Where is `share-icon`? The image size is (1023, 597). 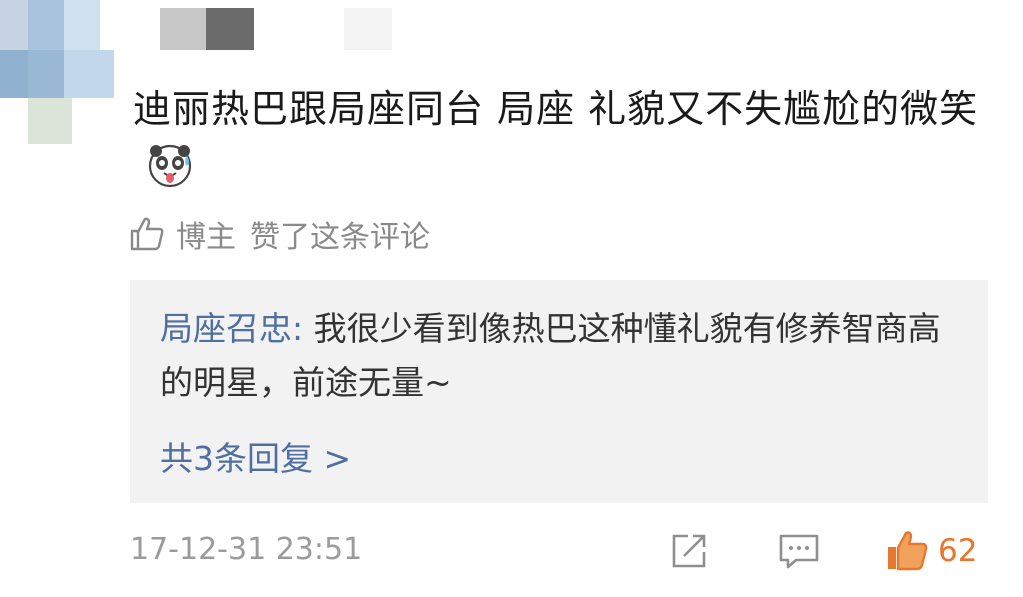 share-icon is located at coordinates (689, 551).